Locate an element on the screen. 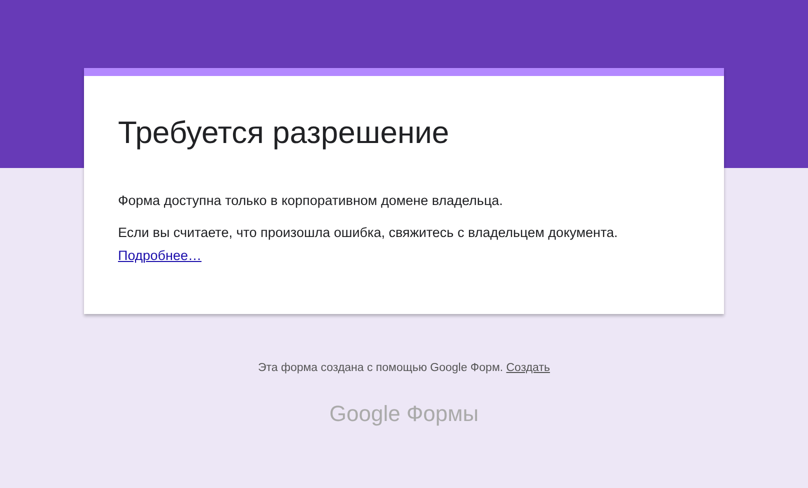 The width and height of the screenshot is (808, 488). create-link: Создать is located at coordinates (528, 368).